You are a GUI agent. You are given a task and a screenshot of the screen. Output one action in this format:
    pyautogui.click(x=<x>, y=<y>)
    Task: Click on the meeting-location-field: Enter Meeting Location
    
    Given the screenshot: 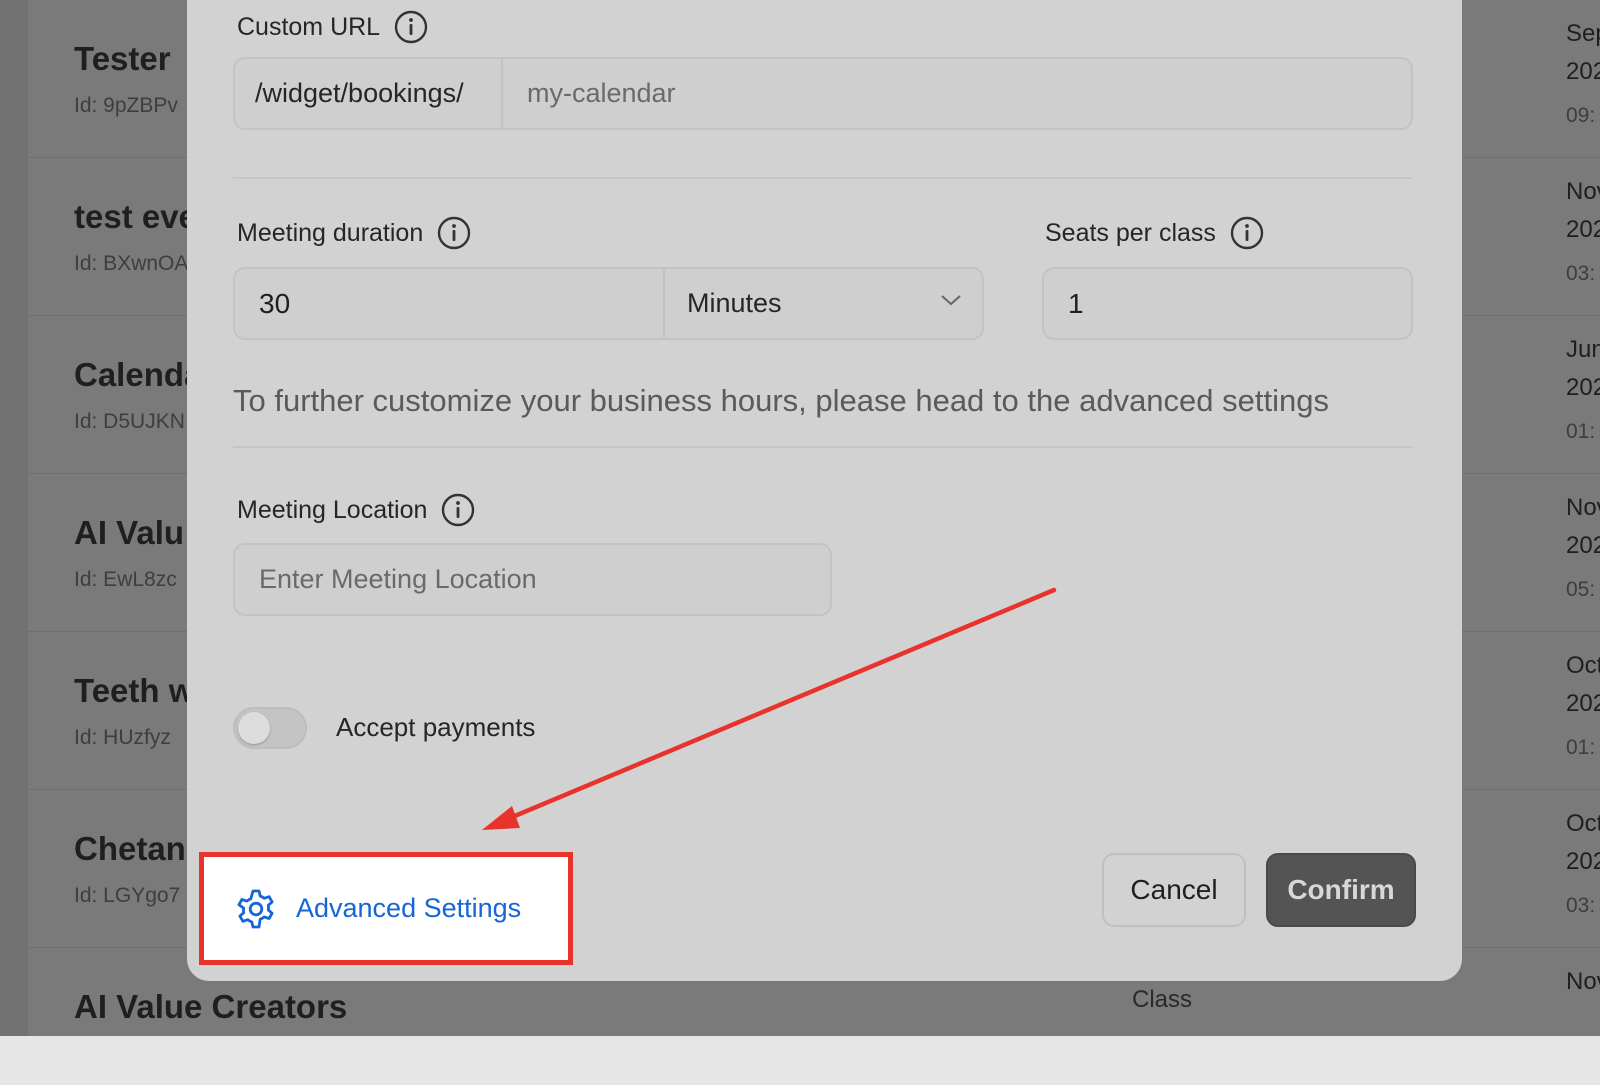 What is the action you would take?
    pyautogui.click(x=532, y=579)
    